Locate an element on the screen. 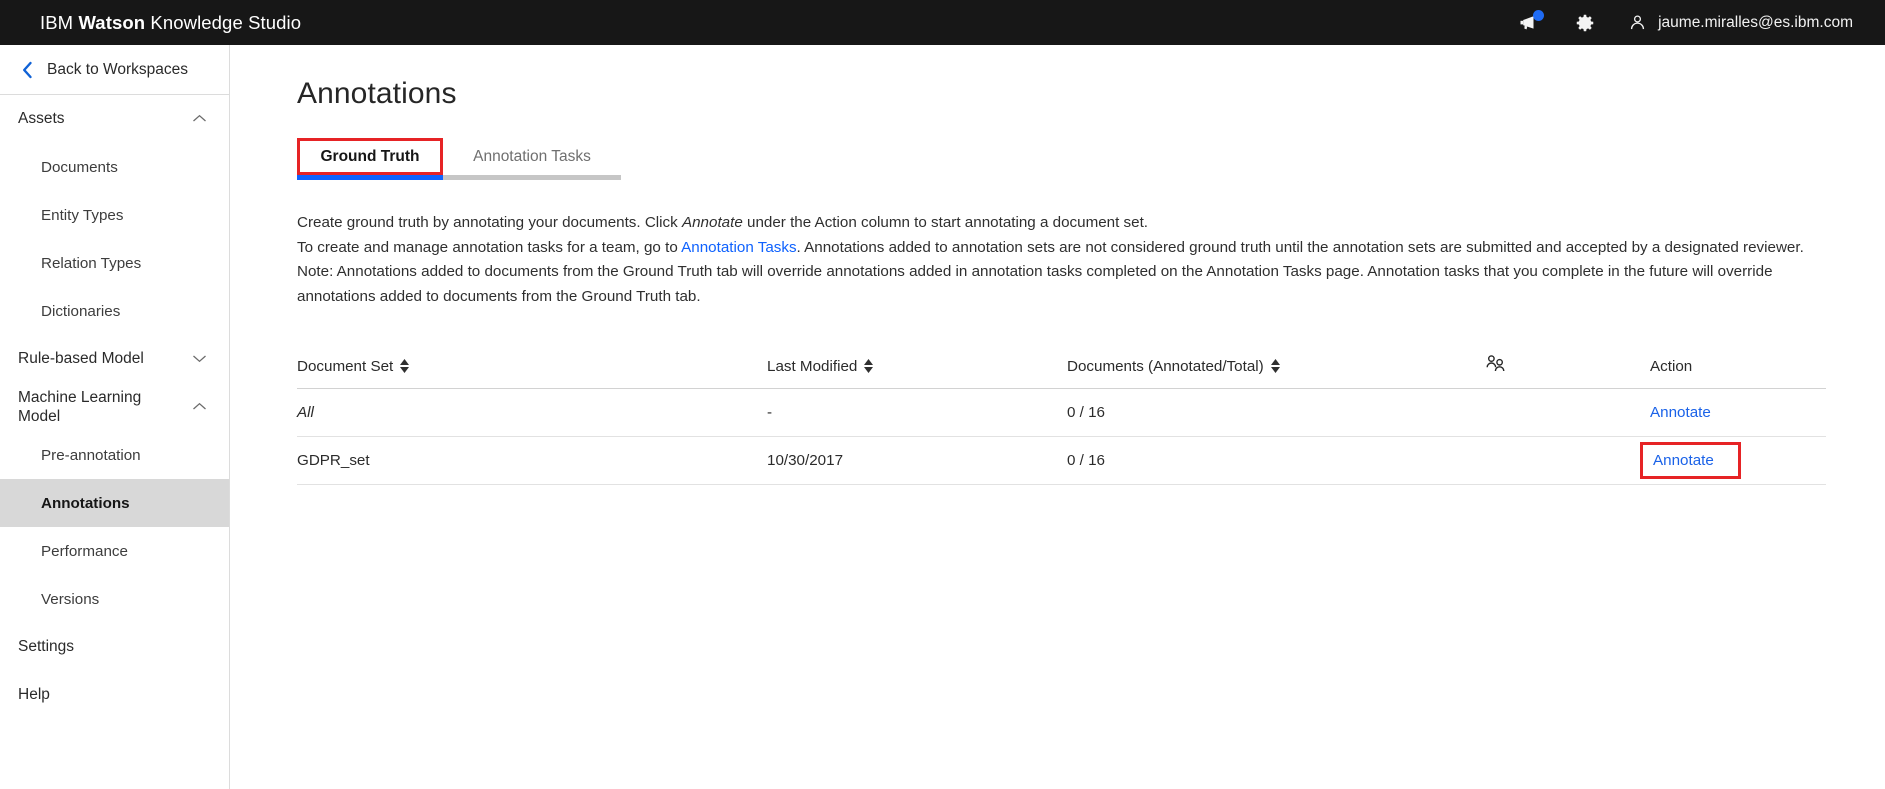 The height and width of the screenshot is (789, 1885). back-to-workspaces-button: Back to Workspaces is located at coordinates (114, 70).